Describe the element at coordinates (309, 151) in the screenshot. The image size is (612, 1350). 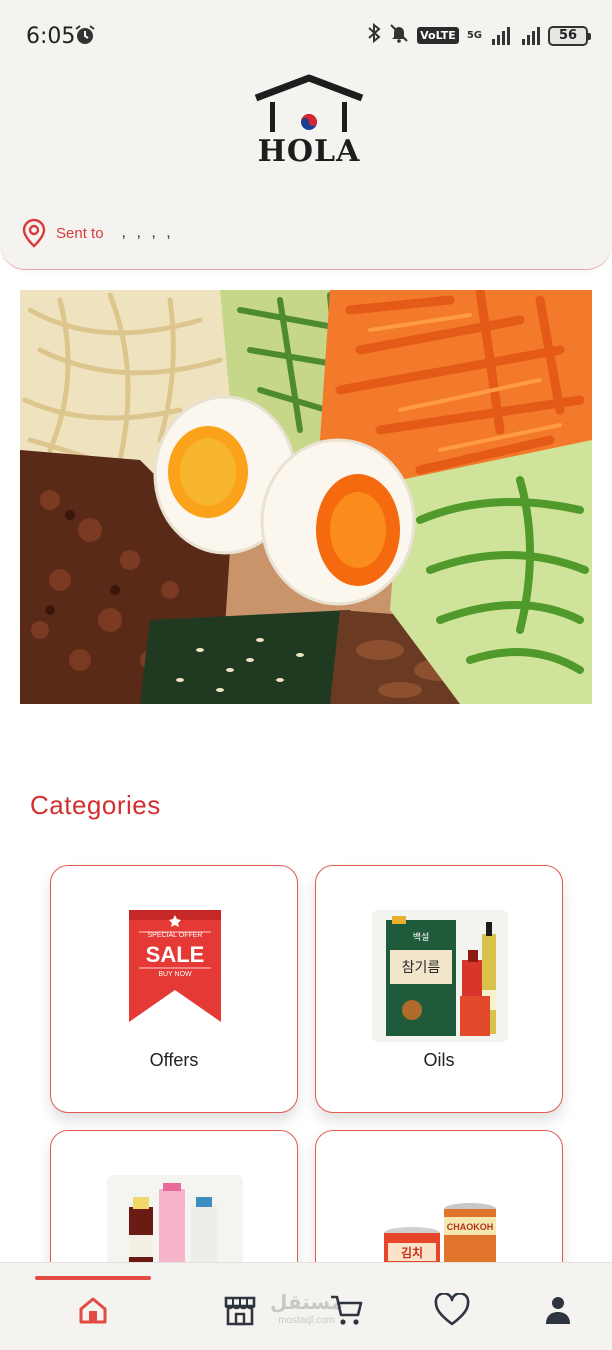
I see `brand-name: HOLA` at that location.